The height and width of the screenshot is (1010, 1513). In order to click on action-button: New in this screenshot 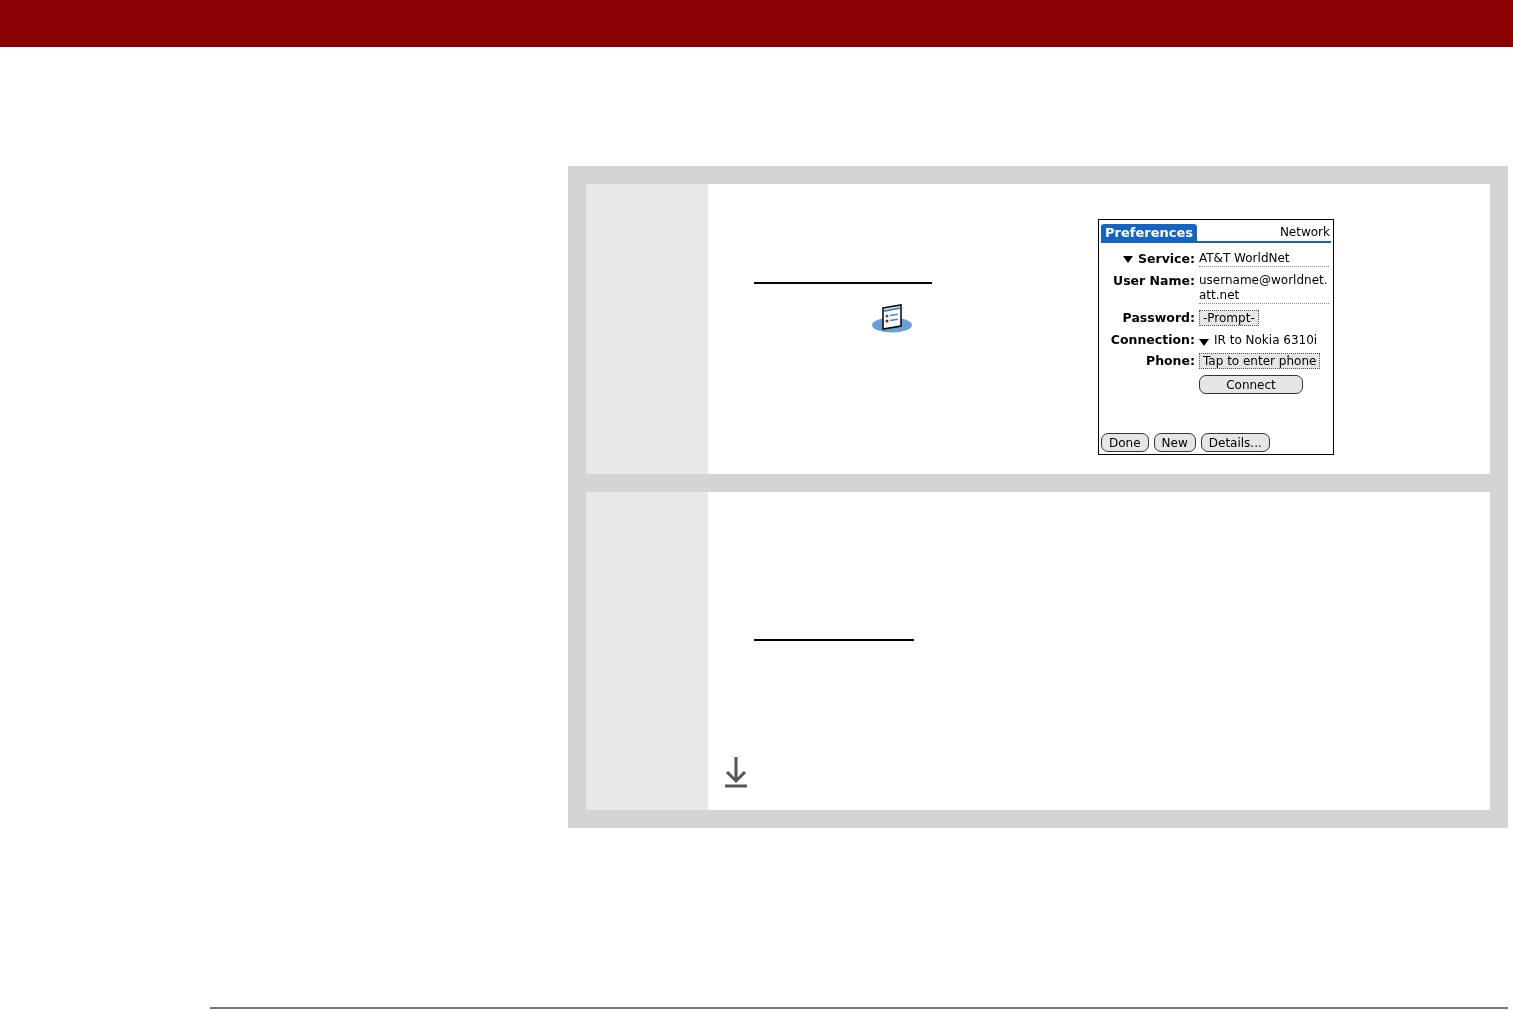, I will do `click(1174, 442)`.